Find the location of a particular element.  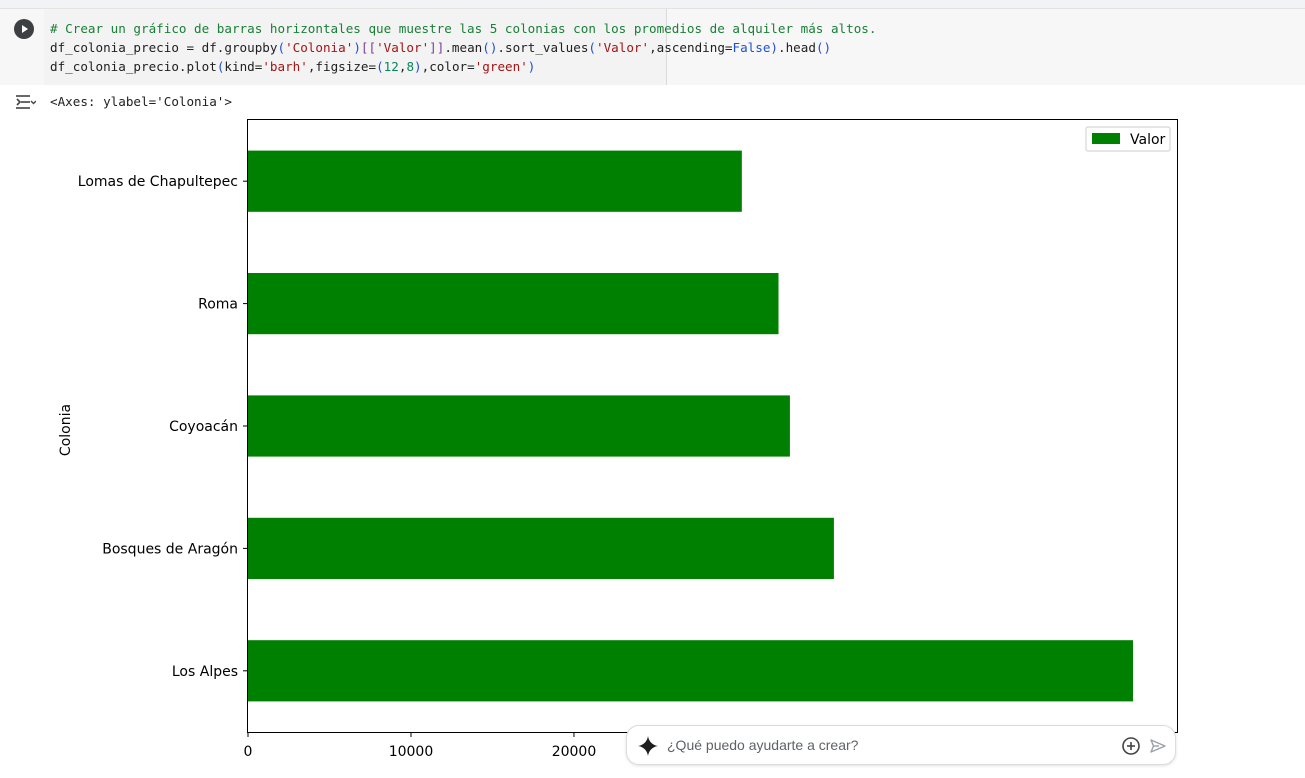

y-tick-label: Coyoacán is located at coordinates (203, 427).